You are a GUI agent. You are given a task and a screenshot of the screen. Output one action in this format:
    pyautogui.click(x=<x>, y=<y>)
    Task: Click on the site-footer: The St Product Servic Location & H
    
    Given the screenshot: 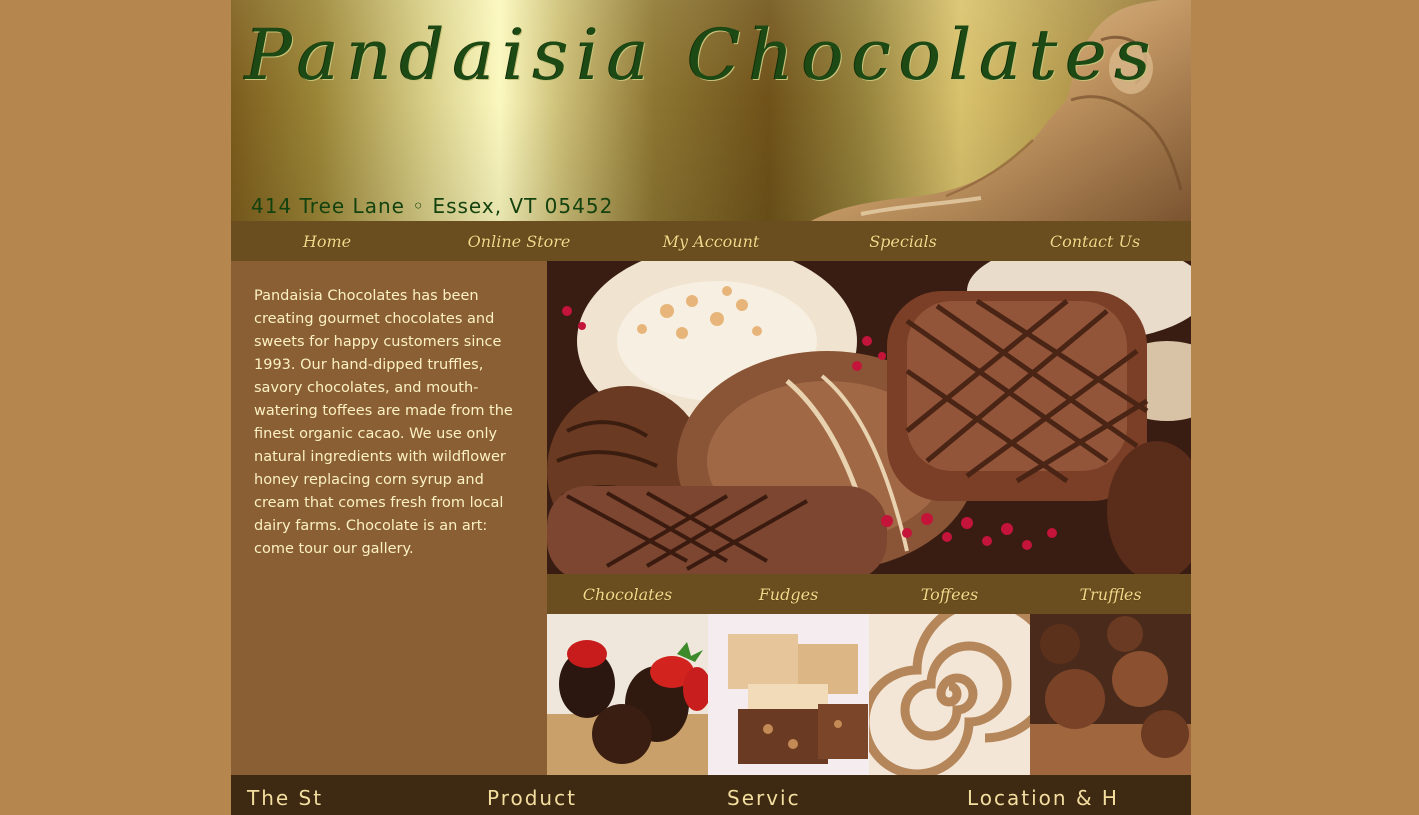 What is the action you would take?
    pyautogui.click(x=711, y=795)
    